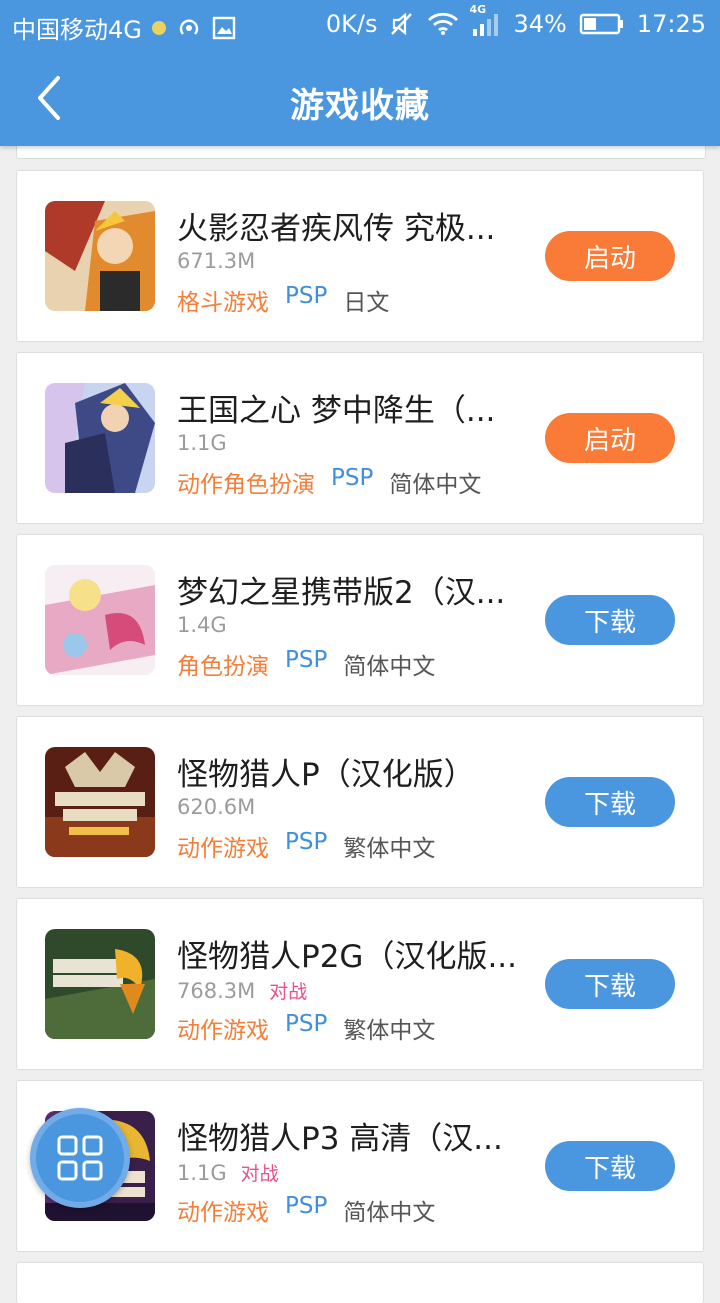 The image size is (720, 1303). I want to click on hotspot-icon, so click(189, 28).